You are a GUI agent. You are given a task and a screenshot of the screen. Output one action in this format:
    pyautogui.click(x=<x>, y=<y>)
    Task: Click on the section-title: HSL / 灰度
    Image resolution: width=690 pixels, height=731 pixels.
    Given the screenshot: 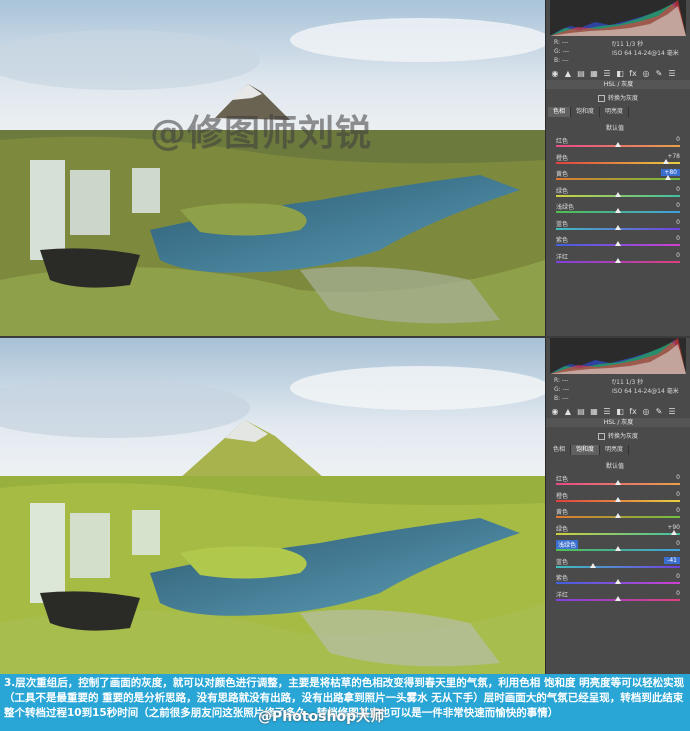 What is the action you would take?
    pyautogui.click(x=618, y=422)
    